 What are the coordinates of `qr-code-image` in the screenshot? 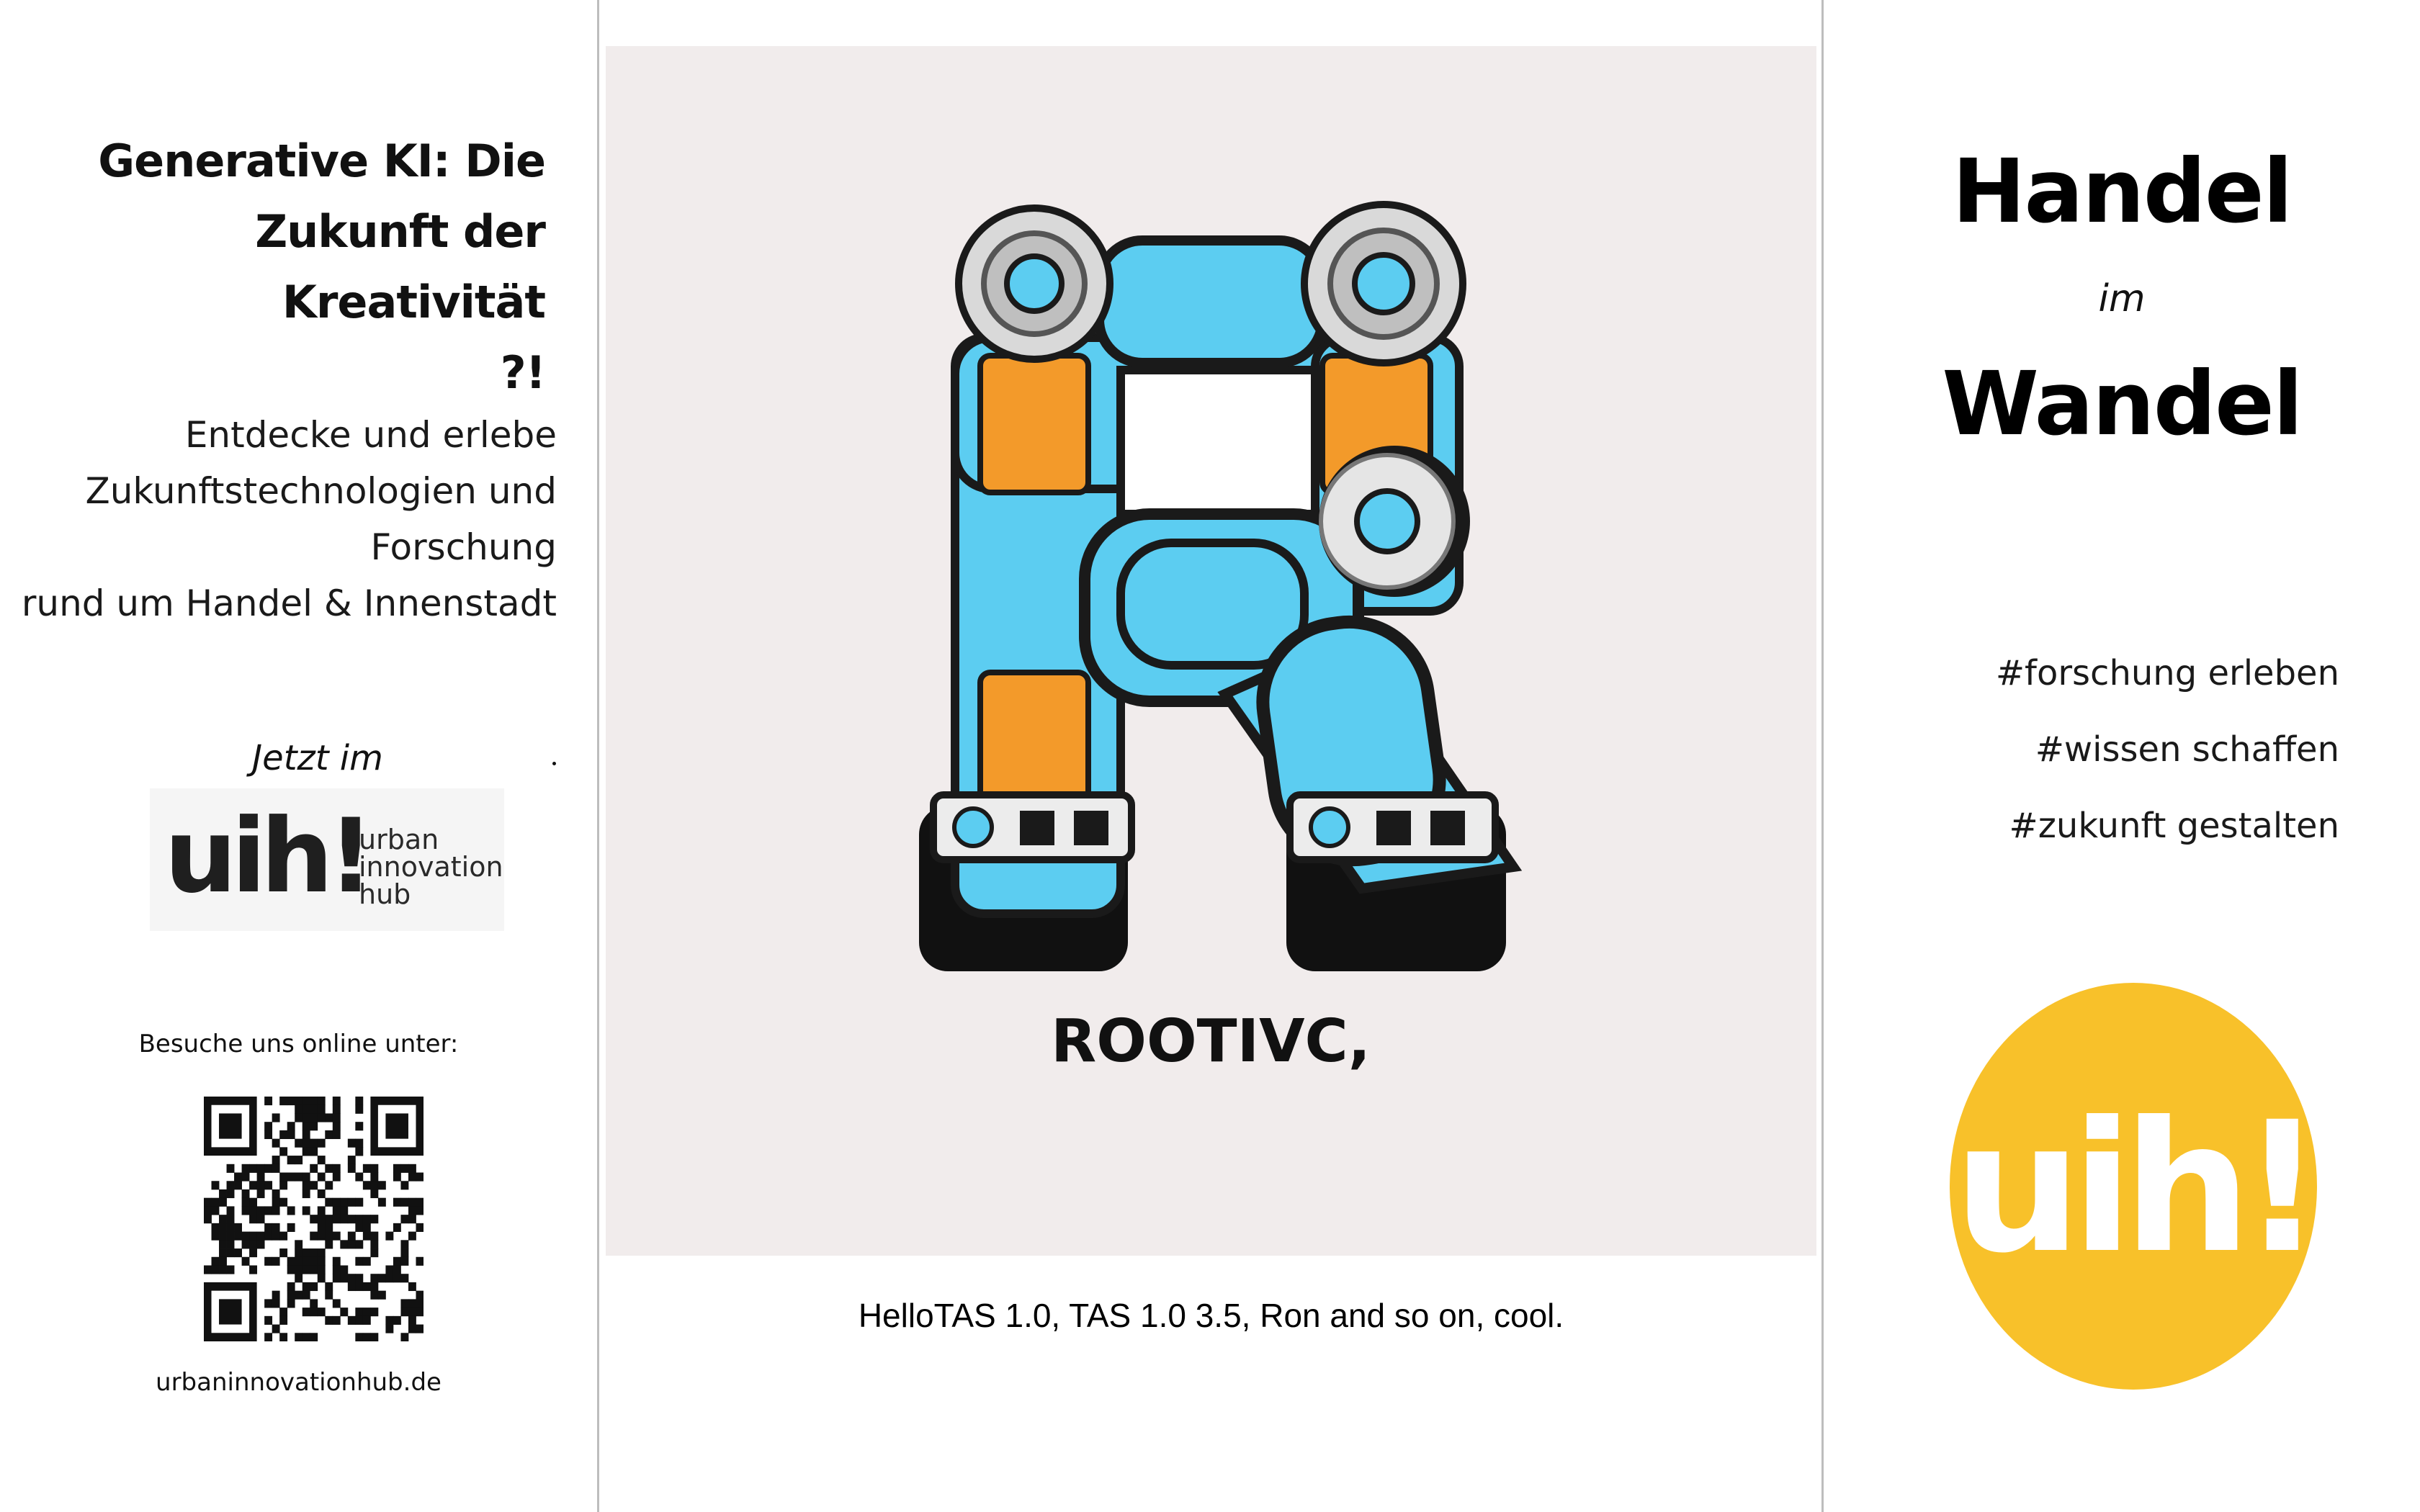 It's located at (314, 1219).